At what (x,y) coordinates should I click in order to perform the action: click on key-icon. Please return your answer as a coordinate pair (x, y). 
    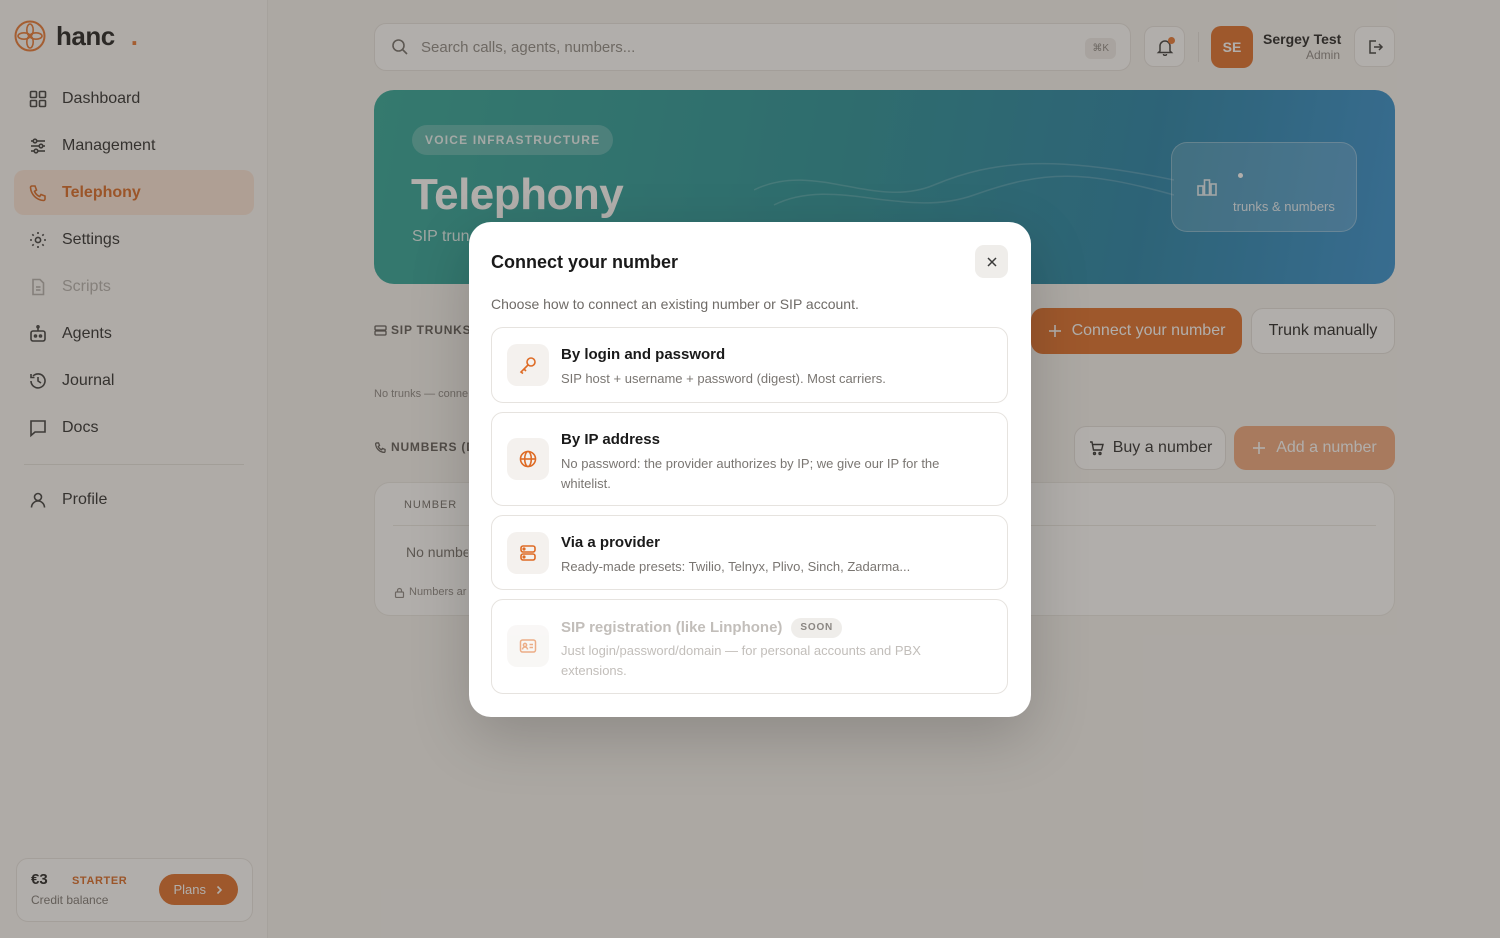
    Looking at the image, I should click on (527, 366).